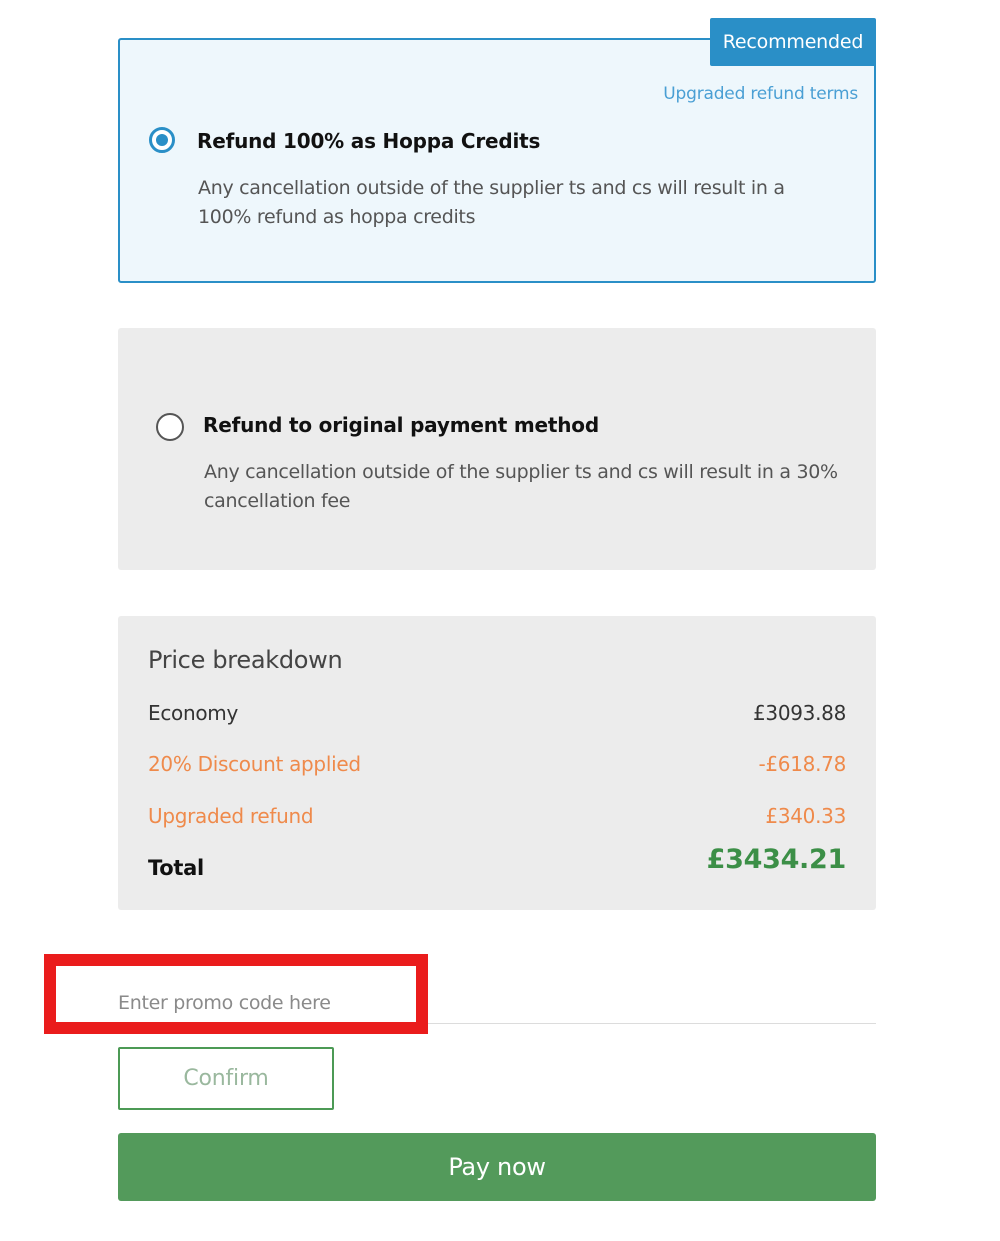 This screenshot has width=1000, height=1241. I want to click on radio-original-payment, so click(170, 427).